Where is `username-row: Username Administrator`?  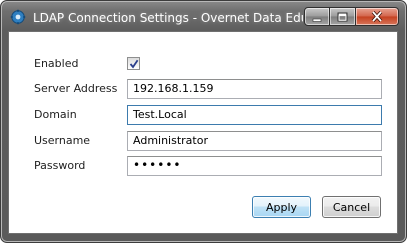 username-row: Username Administrator is located at coordinates (204, 141).